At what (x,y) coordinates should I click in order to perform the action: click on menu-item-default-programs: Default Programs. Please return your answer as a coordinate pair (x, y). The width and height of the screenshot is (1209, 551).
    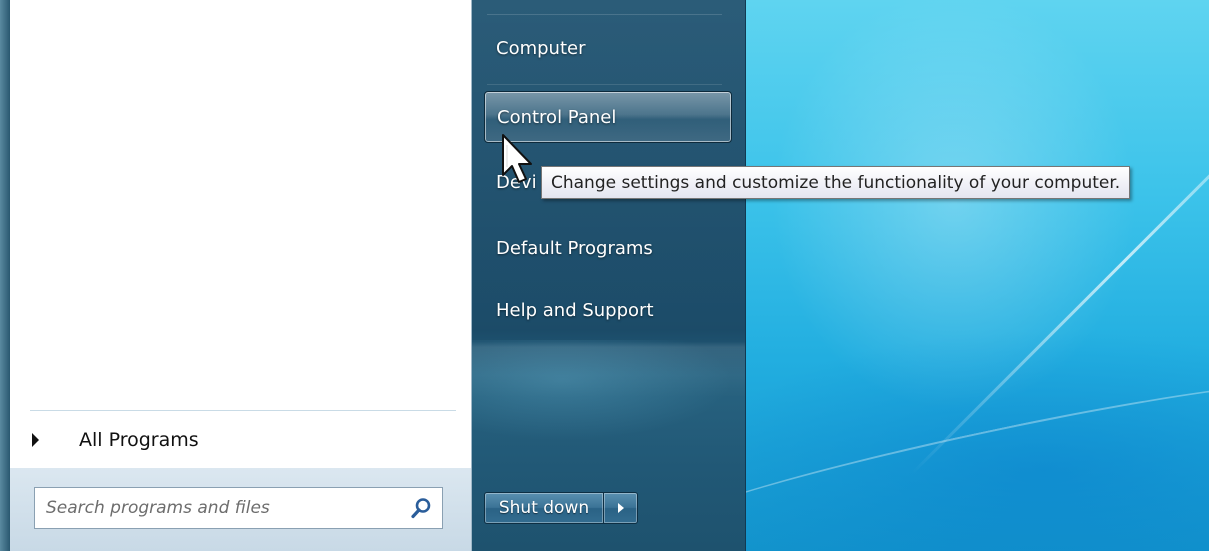
    Looking at the image, I should click on (608, 248).